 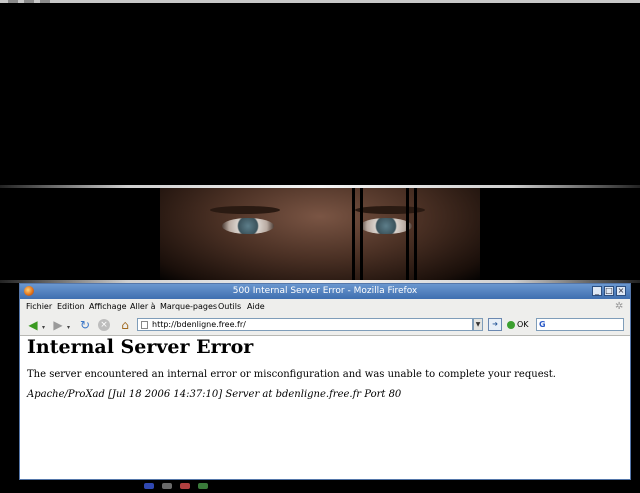 I want to click on menu-aide: Aide, so click(x=256, y=306).